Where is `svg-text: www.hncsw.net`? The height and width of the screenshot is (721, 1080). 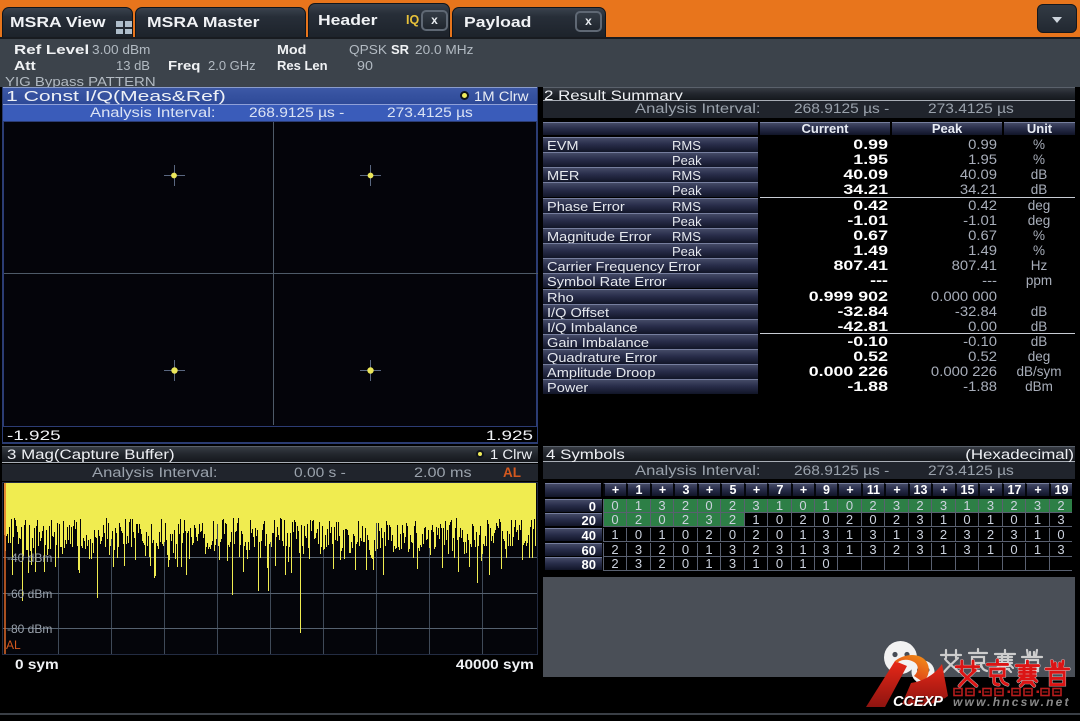 svg-text: www.hncsw.net is located at coordinates (1012, 702).